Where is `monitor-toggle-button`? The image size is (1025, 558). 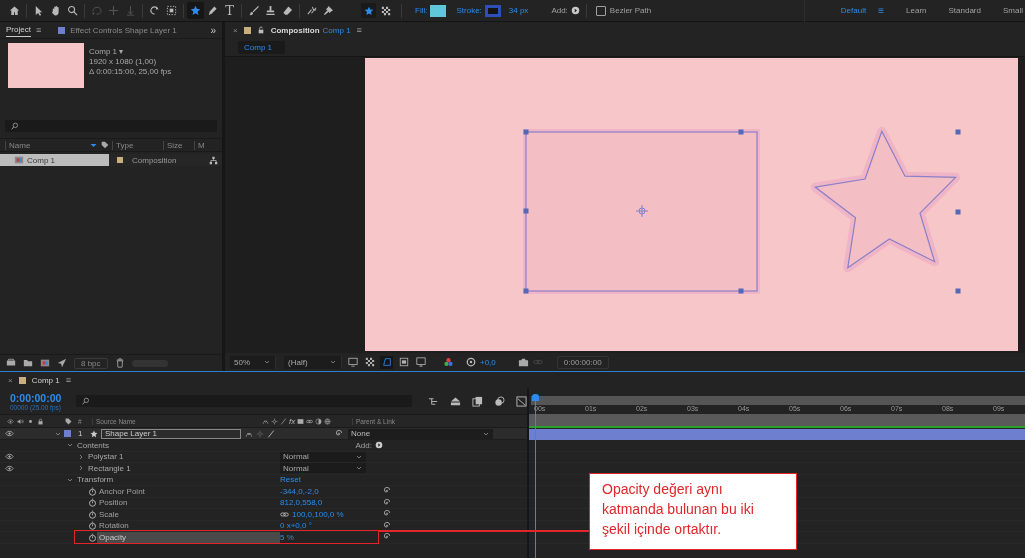 monitor-toggle-button is located at coordinates (352, 362).